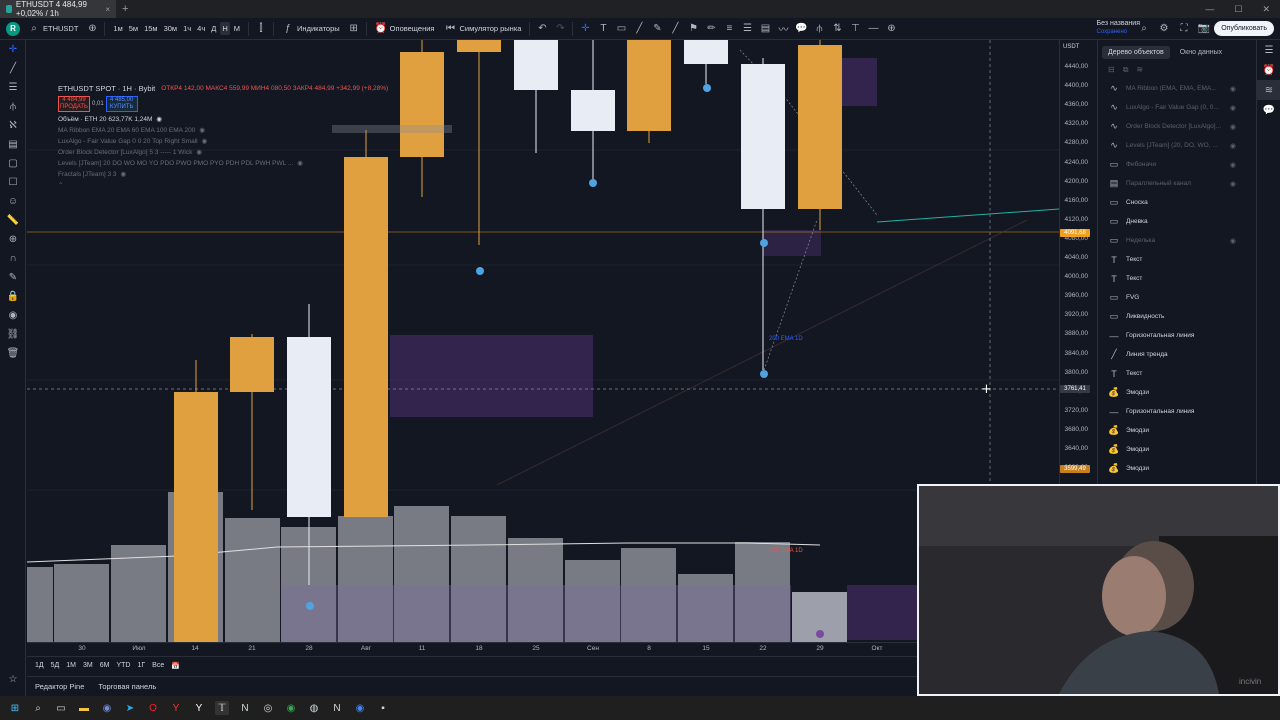 The height and width of the screenshot is (720, 1280). Describe the element at coordinates (1118, 28) in the screenshot. I see `layout-name: Без названия Сохранено` at that location.